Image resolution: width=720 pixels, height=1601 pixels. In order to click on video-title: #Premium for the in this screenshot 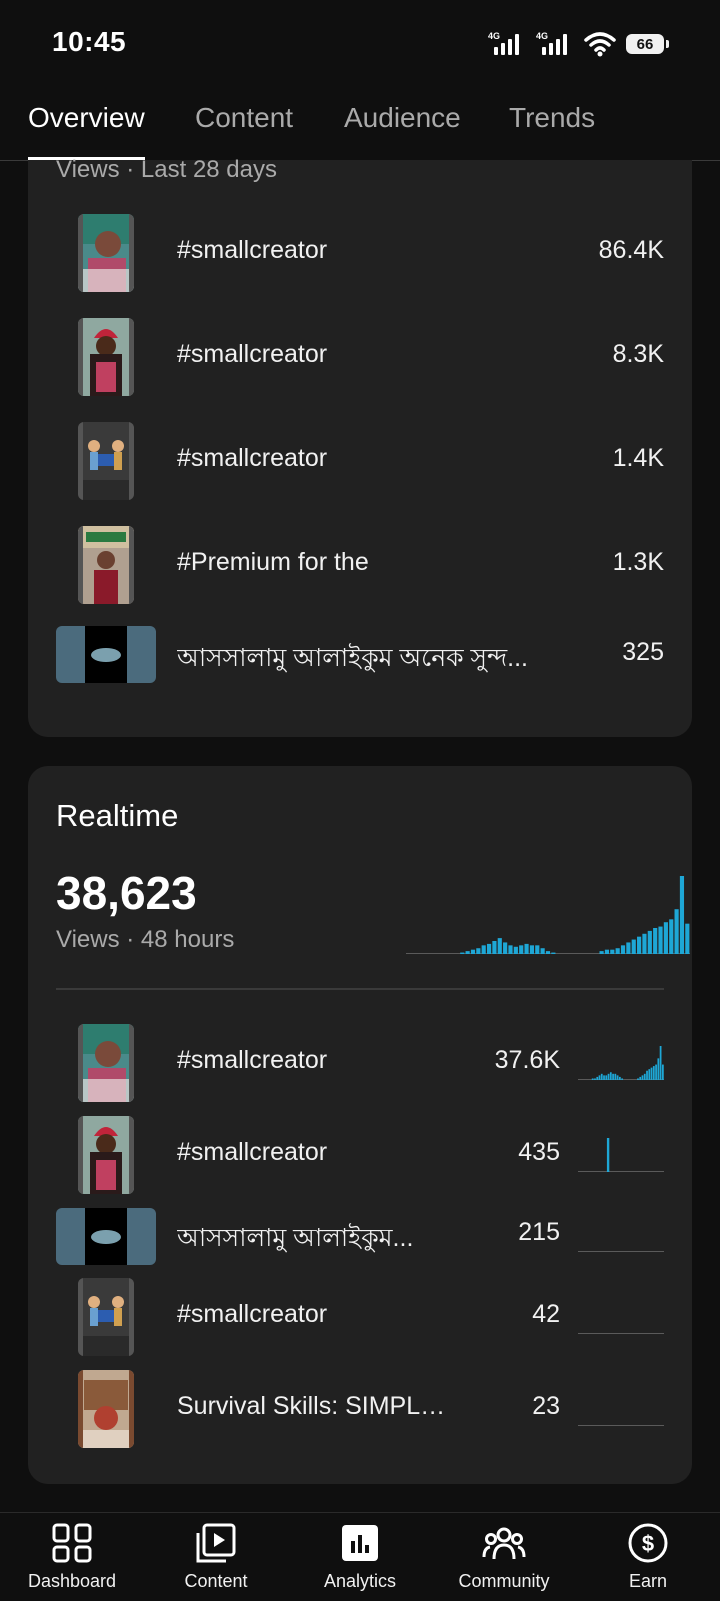, I will do `click(273, 562)`.